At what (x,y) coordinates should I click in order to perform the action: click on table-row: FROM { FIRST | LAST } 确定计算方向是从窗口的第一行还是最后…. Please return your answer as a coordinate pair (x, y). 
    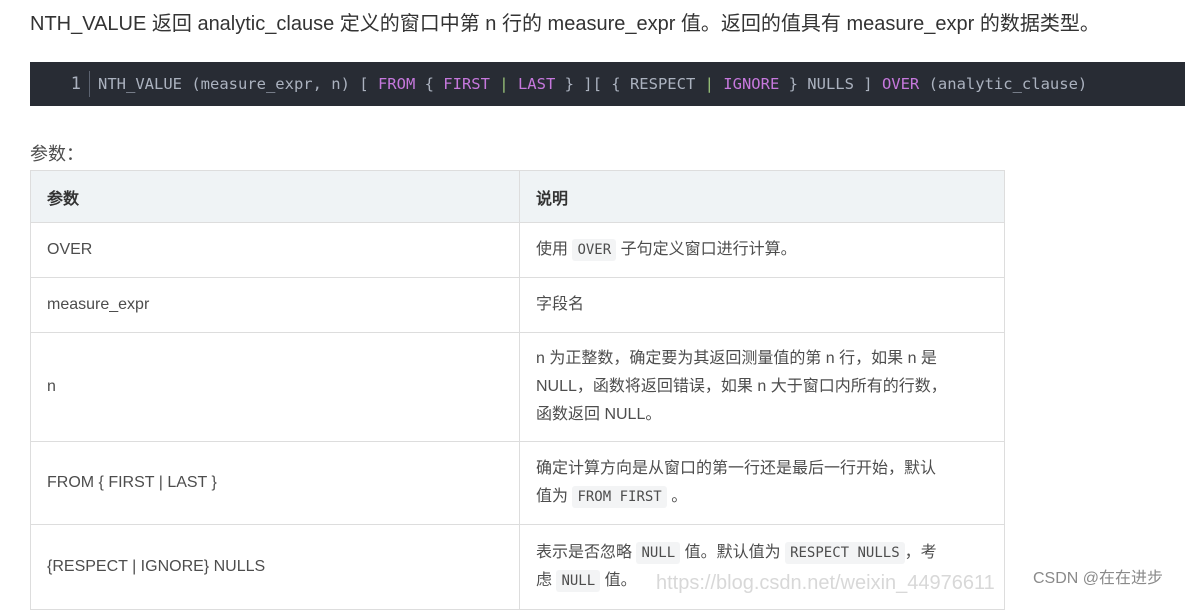
    Looking at the image, I should click on (517, 483).